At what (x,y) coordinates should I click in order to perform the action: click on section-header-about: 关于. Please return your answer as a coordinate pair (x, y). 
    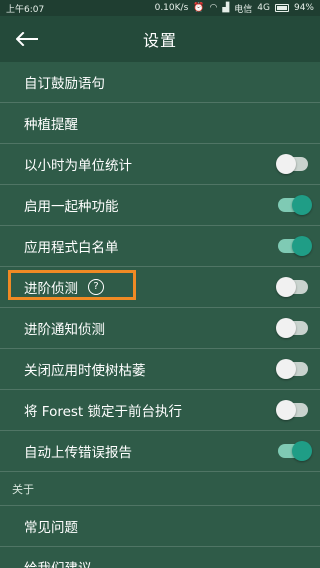
    Looking at the image, I should click on (160, 489).